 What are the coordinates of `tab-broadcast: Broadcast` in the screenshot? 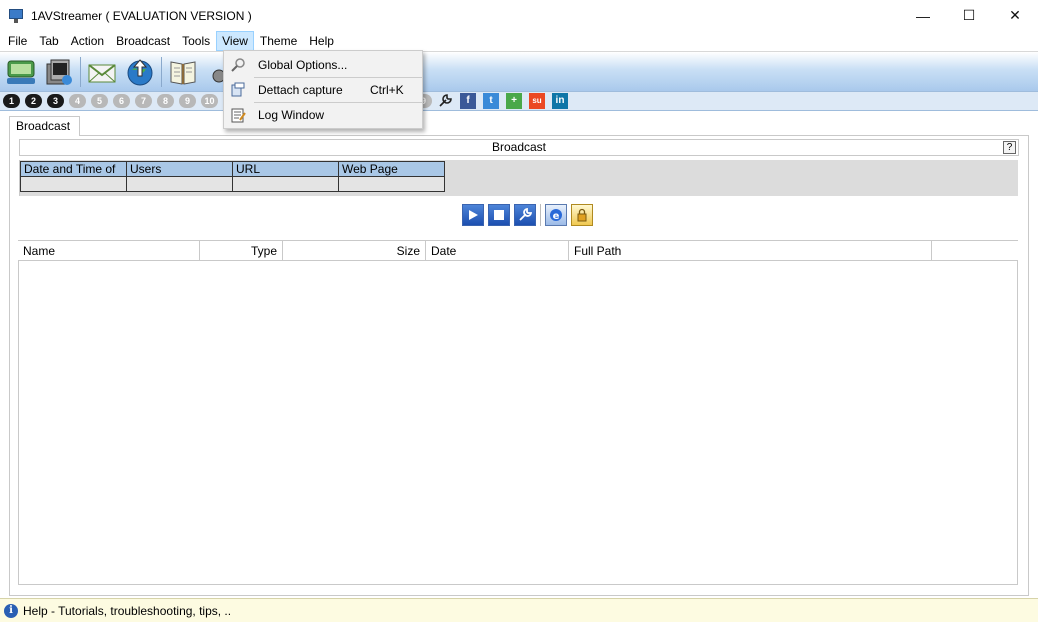 It's located at (44, 126).